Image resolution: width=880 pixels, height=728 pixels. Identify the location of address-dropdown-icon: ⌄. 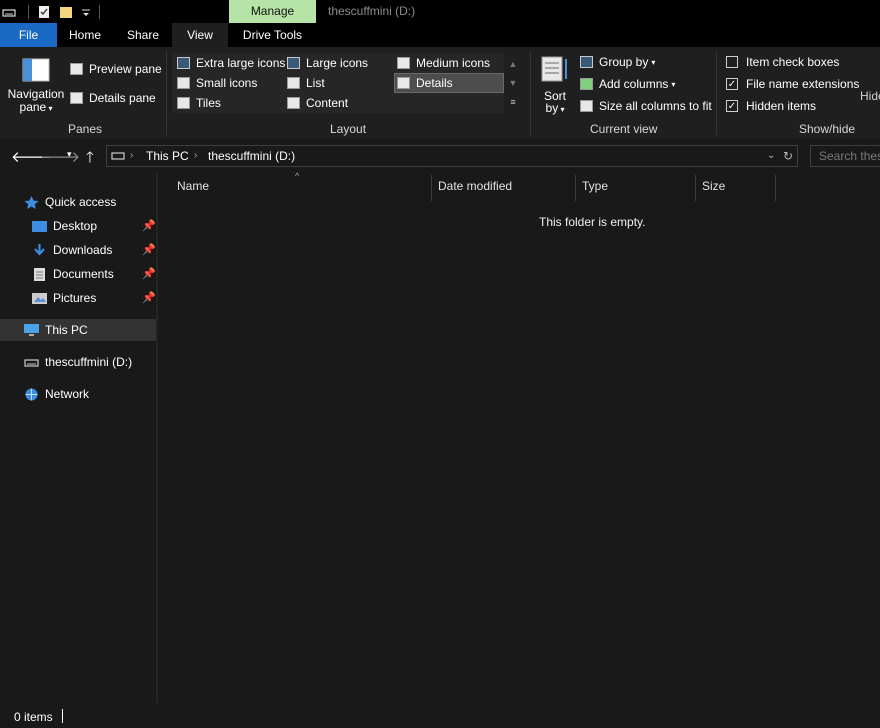
(771, 155).